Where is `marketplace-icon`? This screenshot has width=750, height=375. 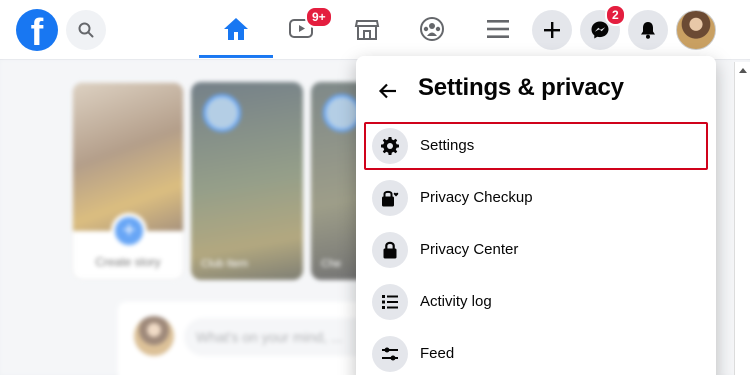
marketplace-icon is located at coordinates (367, 30).